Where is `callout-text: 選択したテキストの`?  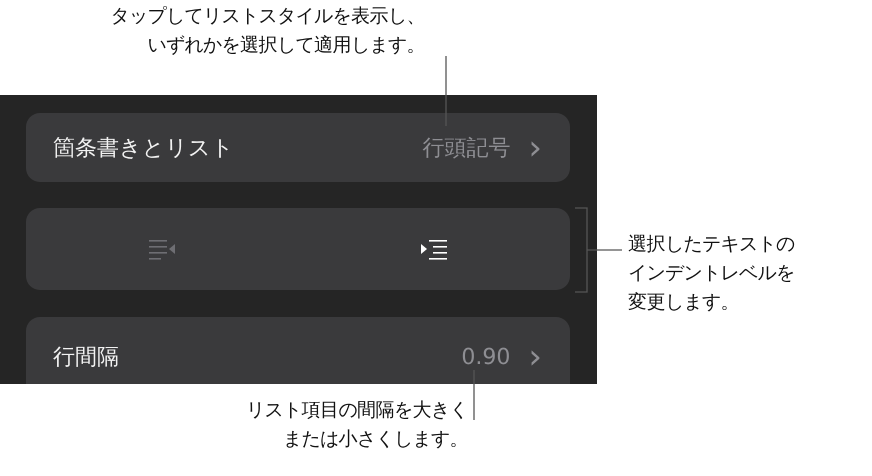
callout-text: 選択したテキストの is located at coordinates (711, 244).